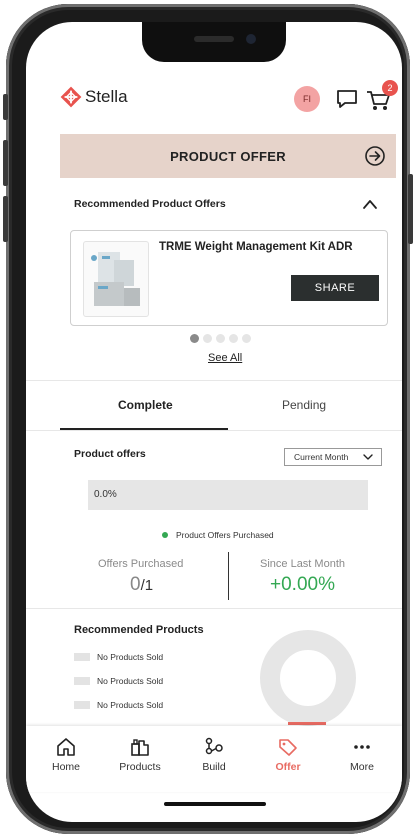 This screenshot has width=416, height=838. I want to click on tab-pending: Pending, so click(304, 405).